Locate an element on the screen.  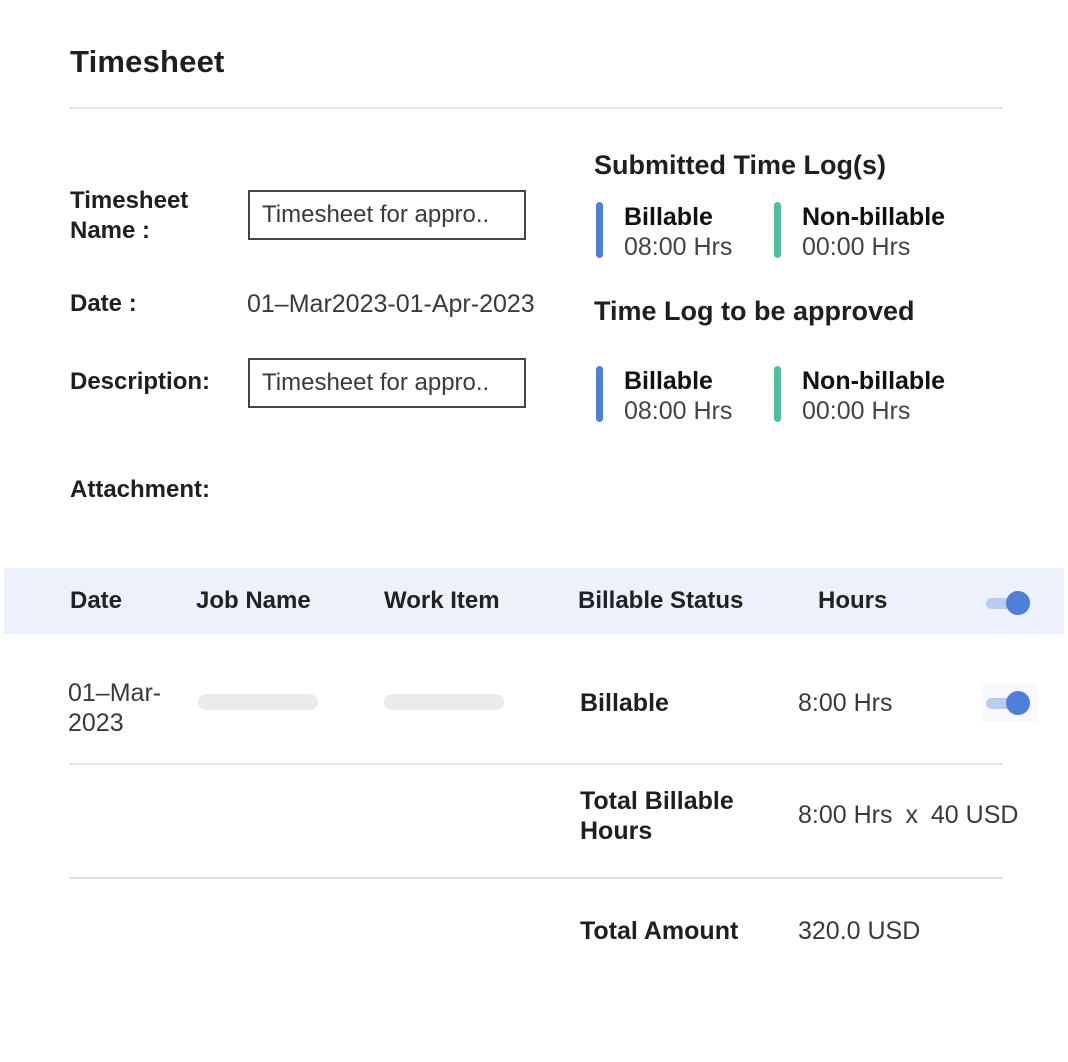
timesheet-name-label: Timesheet Name : is located at coordinates (129, 215).